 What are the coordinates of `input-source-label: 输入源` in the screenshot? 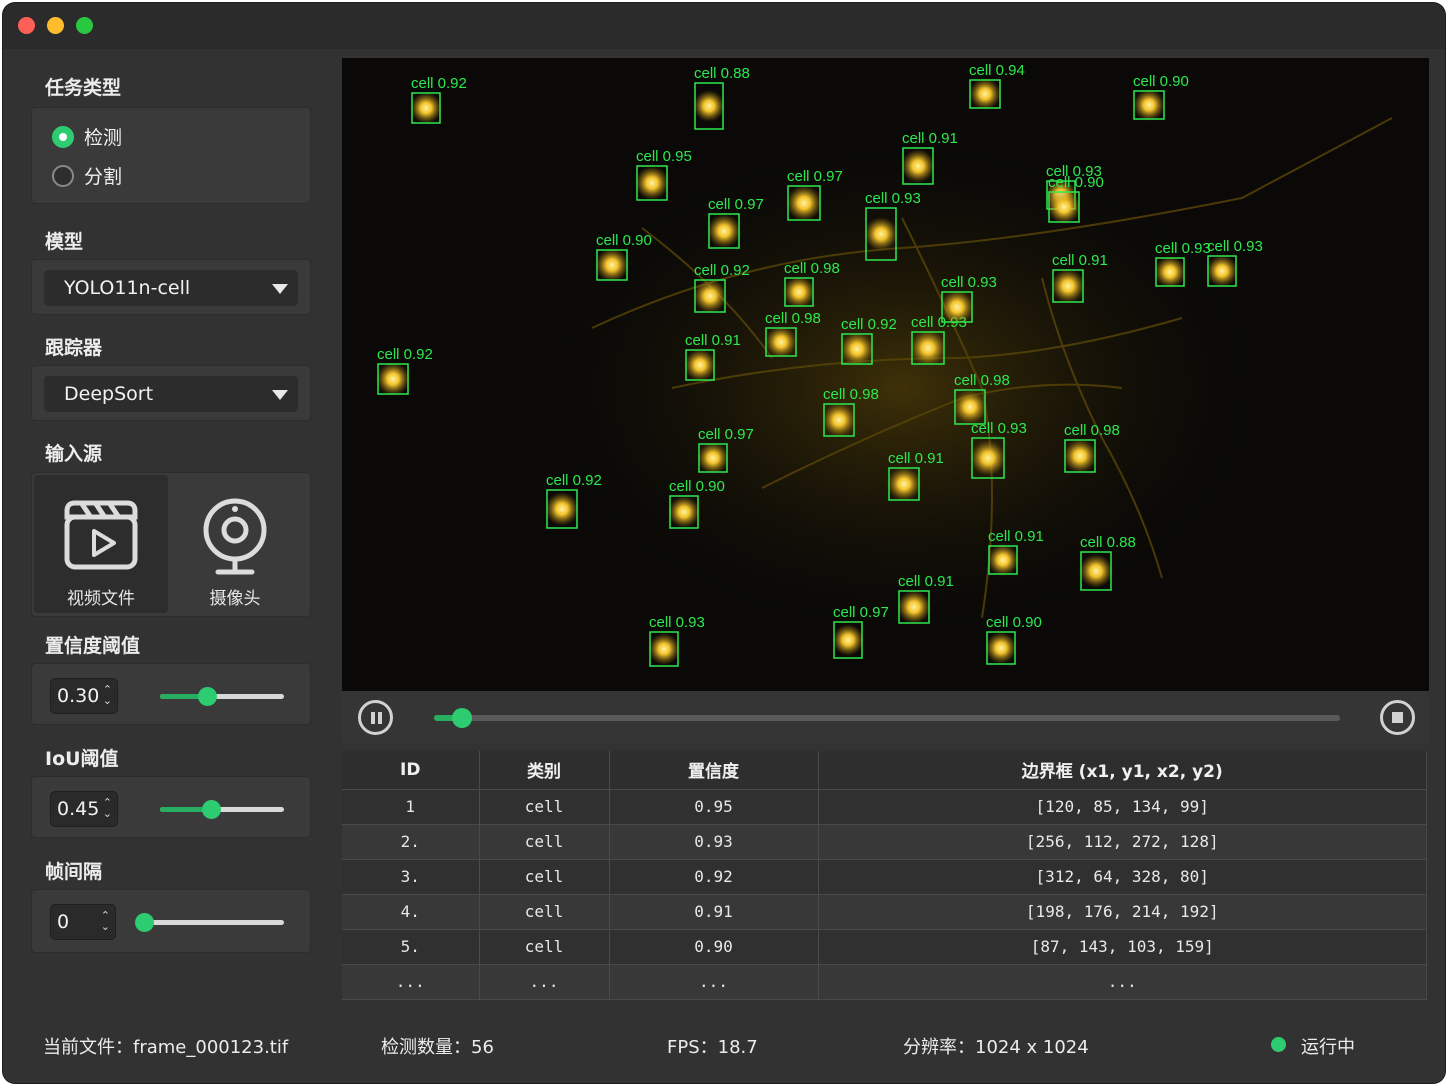 It's located at (74, 454).